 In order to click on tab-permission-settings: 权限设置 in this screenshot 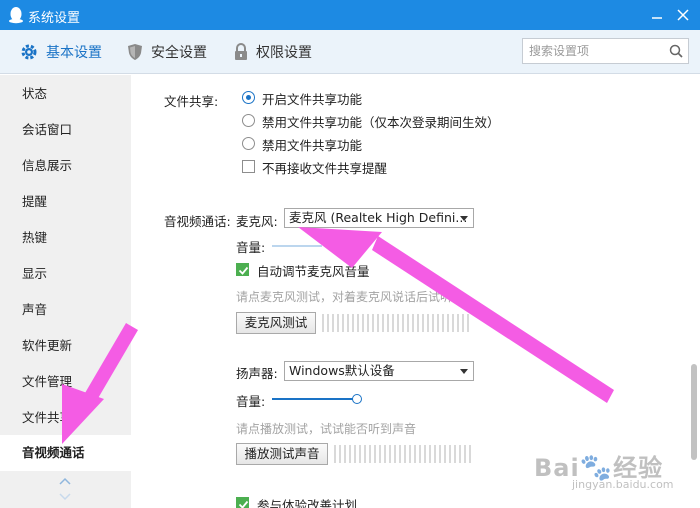, I will do `click(273, 52)`.